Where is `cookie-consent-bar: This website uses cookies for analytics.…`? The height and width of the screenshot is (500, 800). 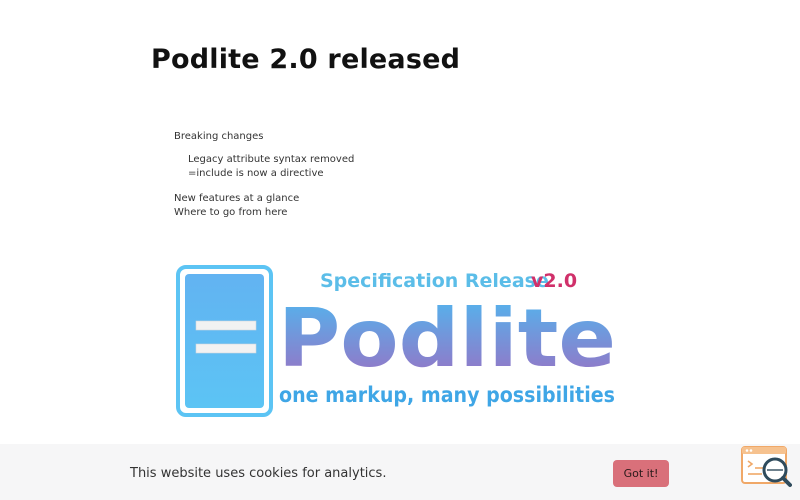 cookie-consent-bar: This website uses cookies for analytics.… is located at coordinates (400, 472).